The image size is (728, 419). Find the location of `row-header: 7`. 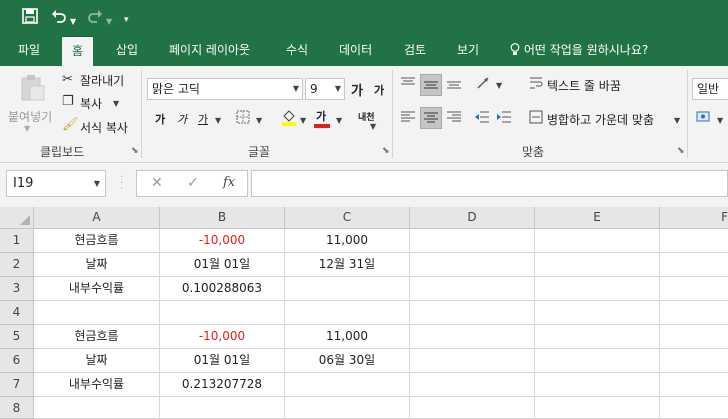

row-header: 7 is located at coordinates (17, 385).